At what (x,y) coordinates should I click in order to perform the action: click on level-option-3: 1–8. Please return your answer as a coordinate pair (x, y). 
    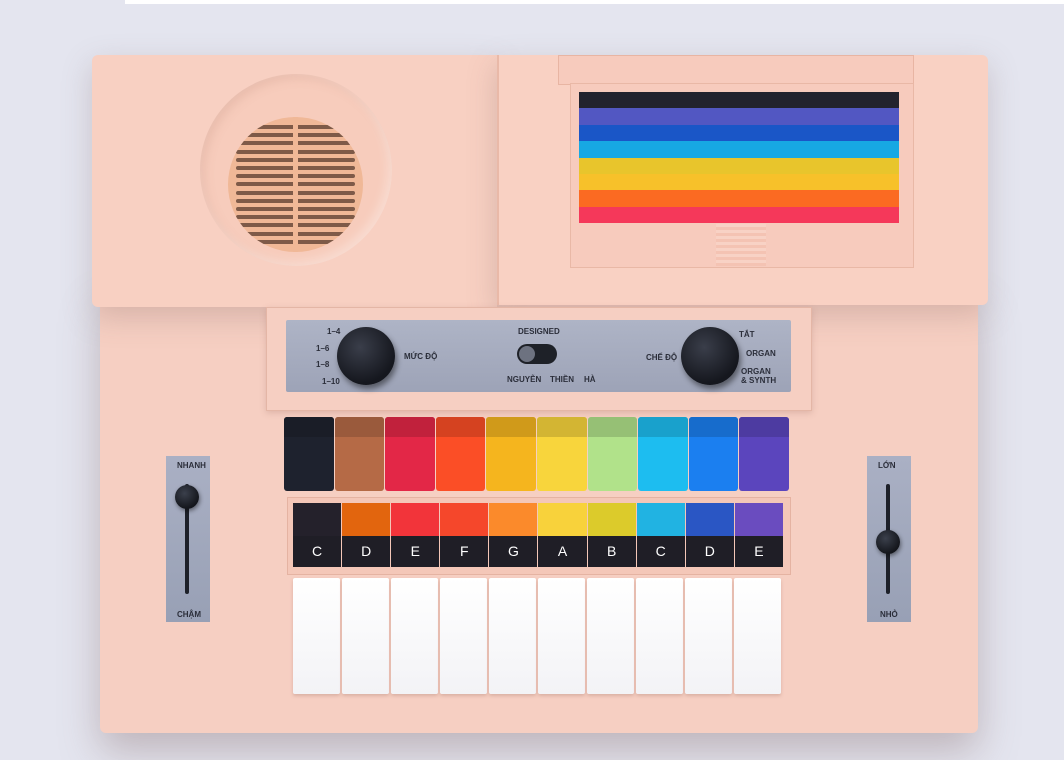
    Looking at the image, I should click on (323, 364).